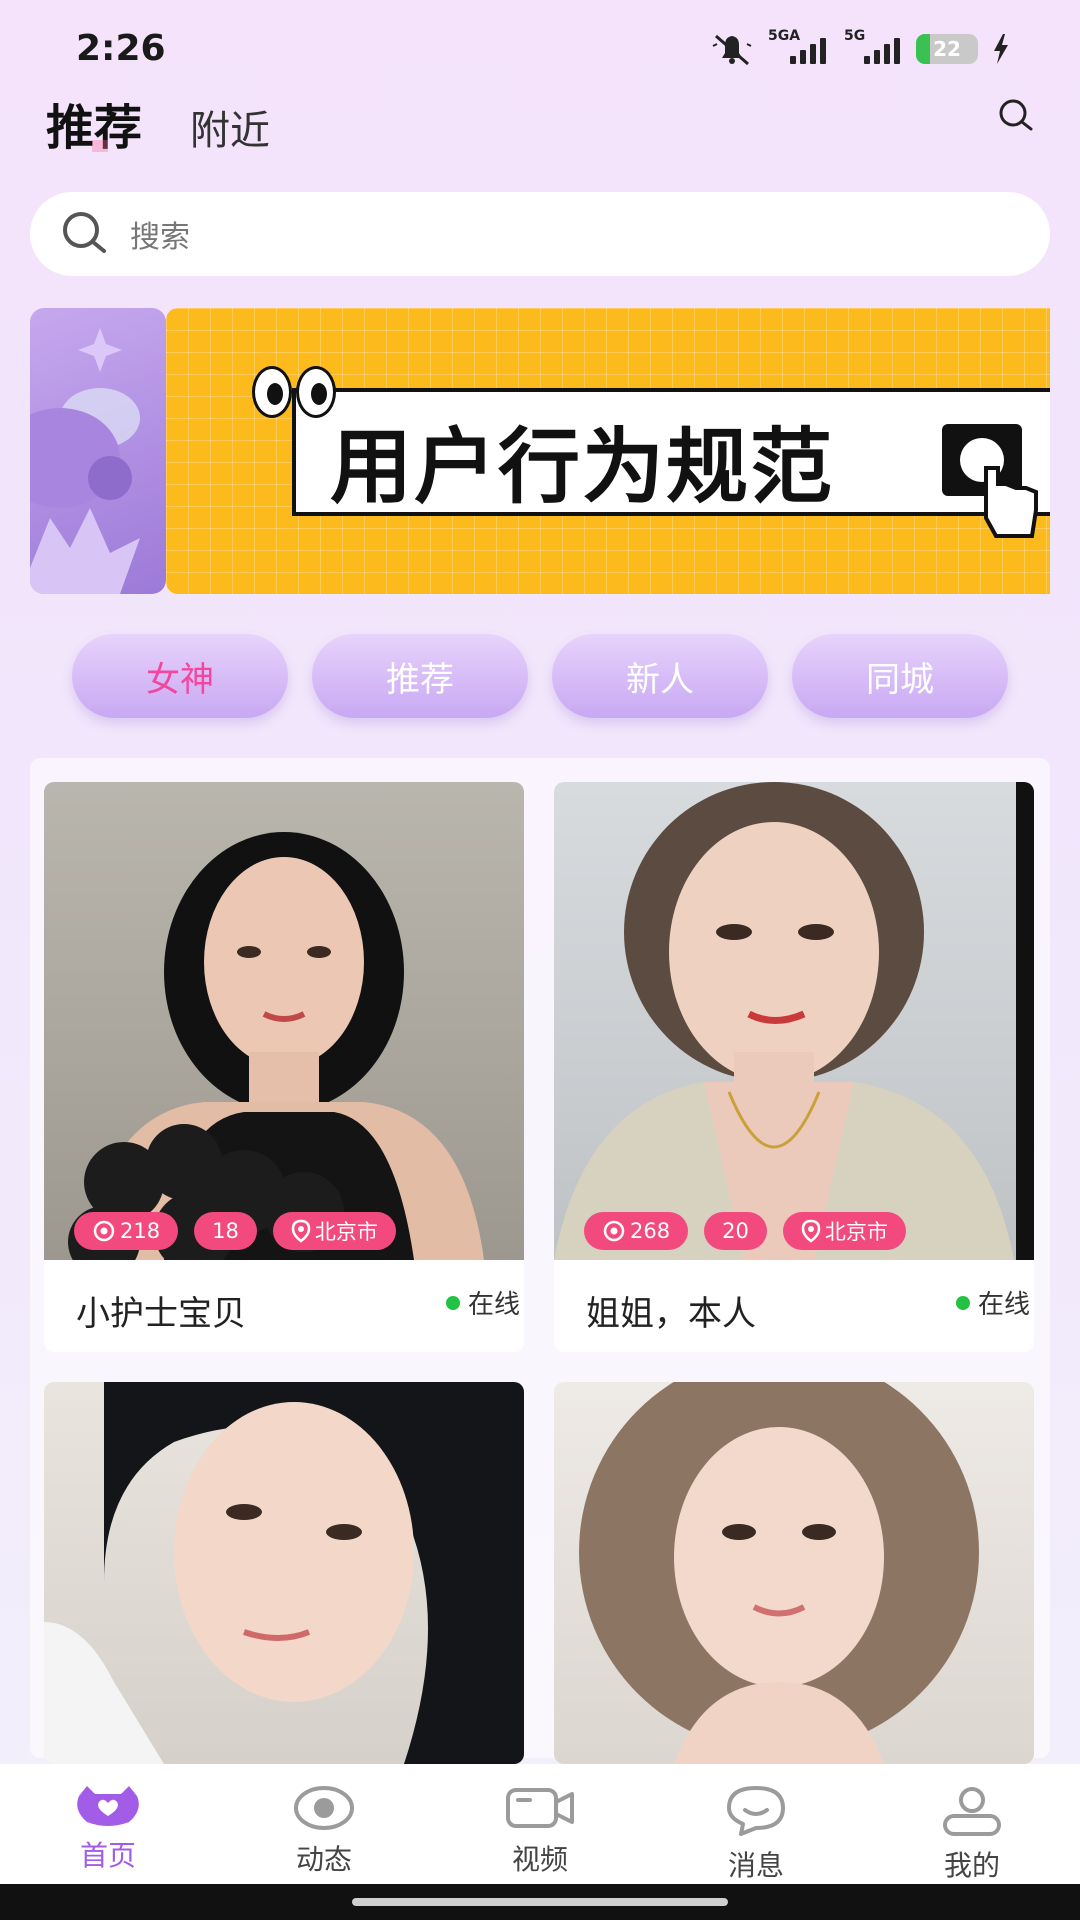 The width and height of the screenshot is (1080, 1920). Describe the element at coordinates (900, 676) in the screenshot. I see `category-same-city: 同城` at that location.